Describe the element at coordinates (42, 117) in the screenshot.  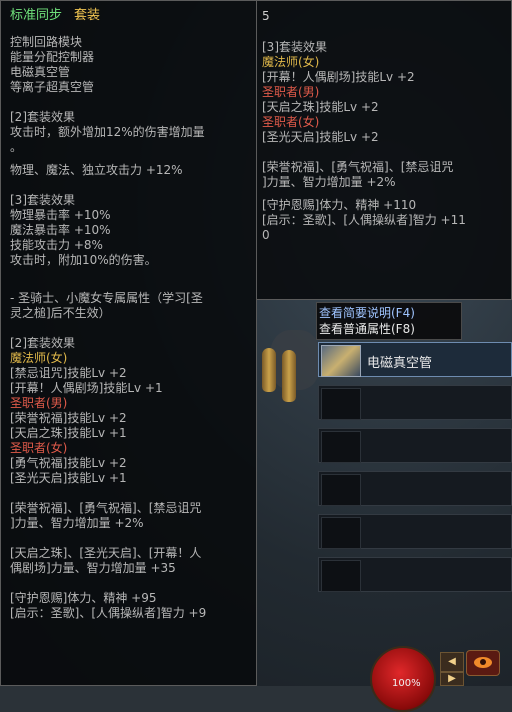
I see `set2-header: [2]套装效果` at that location.